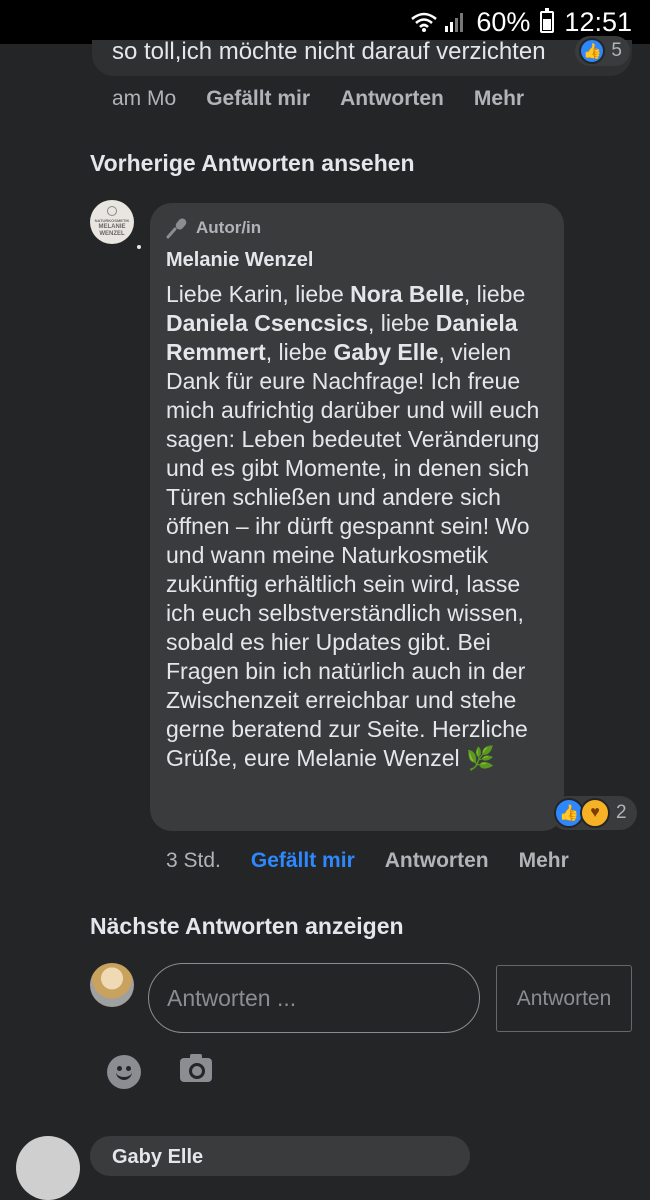 This screenshot has width=650, height=1200. I want to click on clock: 12:51, so click(598, 21).